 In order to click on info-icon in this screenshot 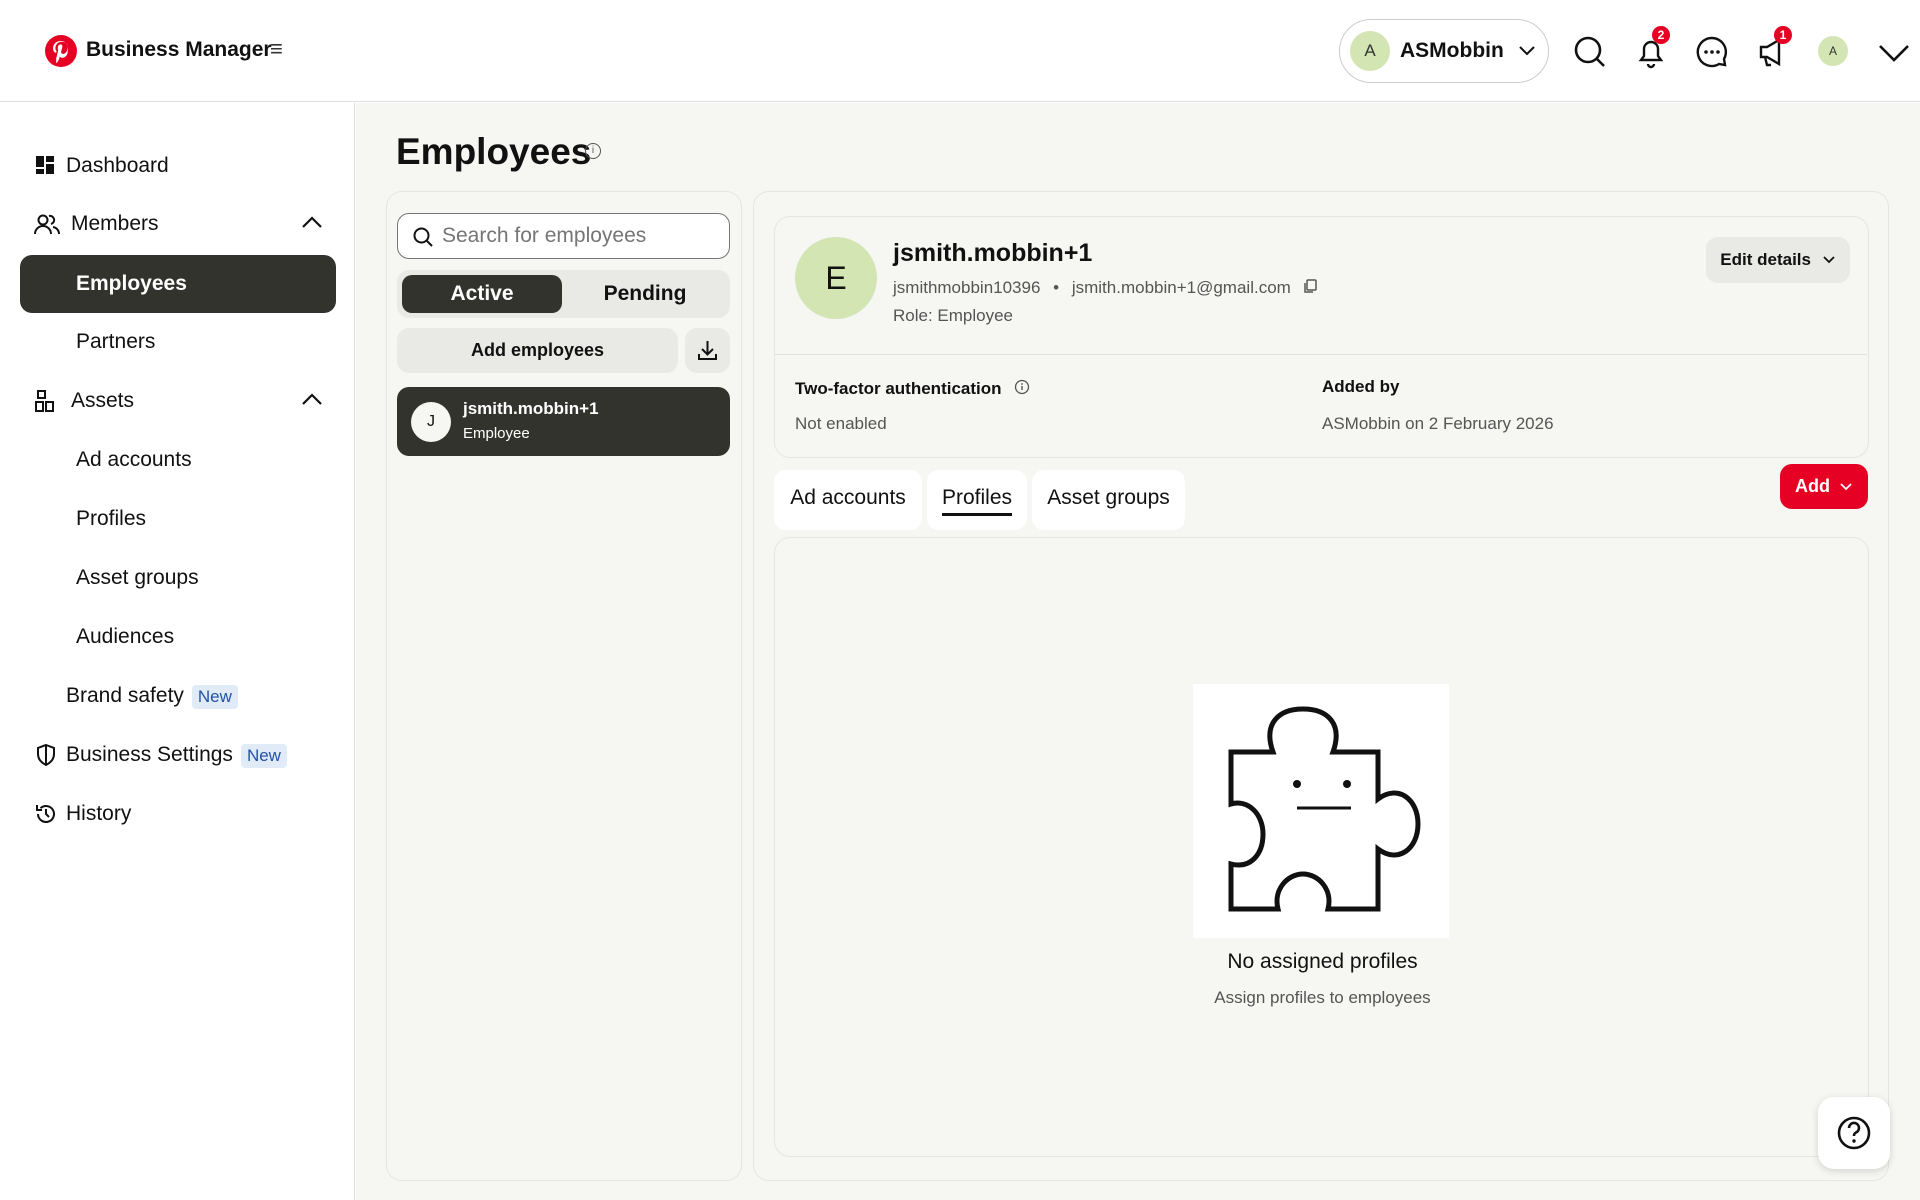, I will do `click(1022, 389)`.